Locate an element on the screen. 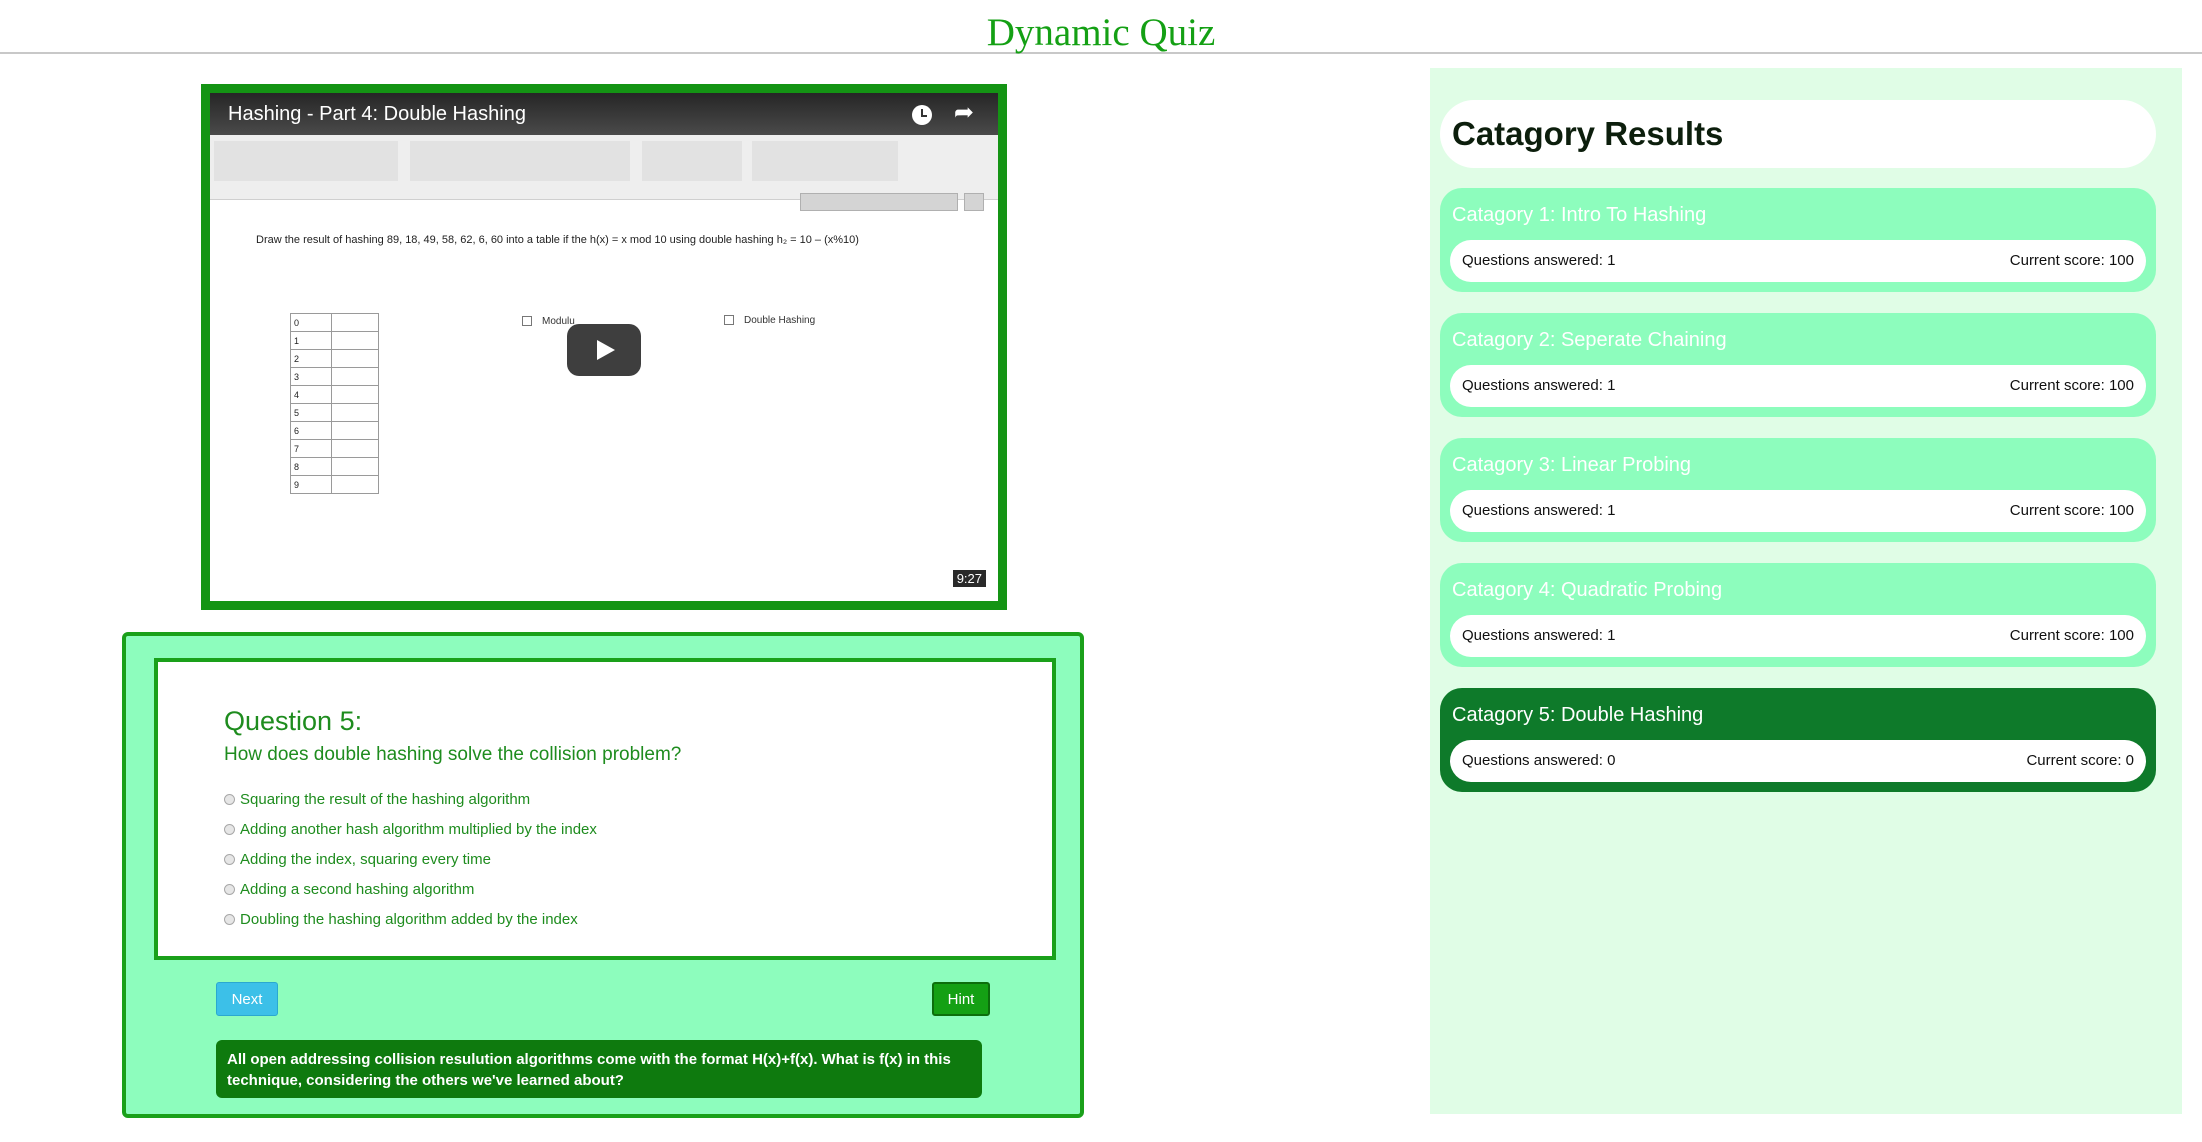 This screenshot has width=2202, height=1142. hash-table-row: 7 is located at coordinates (334, 448).